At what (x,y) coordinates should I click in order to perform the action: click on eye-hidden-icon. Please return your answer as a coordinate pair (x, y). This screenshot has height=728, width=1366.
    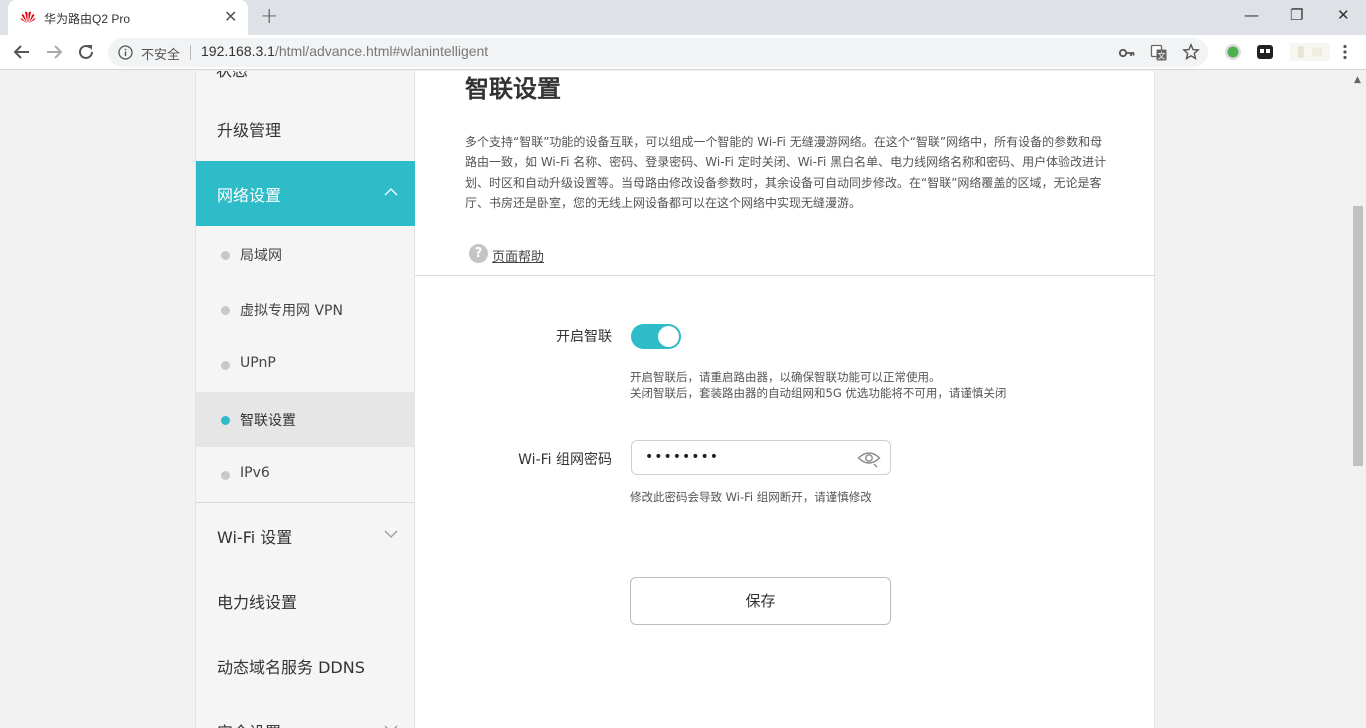
    Looking at the image, I should click on (869, 458).